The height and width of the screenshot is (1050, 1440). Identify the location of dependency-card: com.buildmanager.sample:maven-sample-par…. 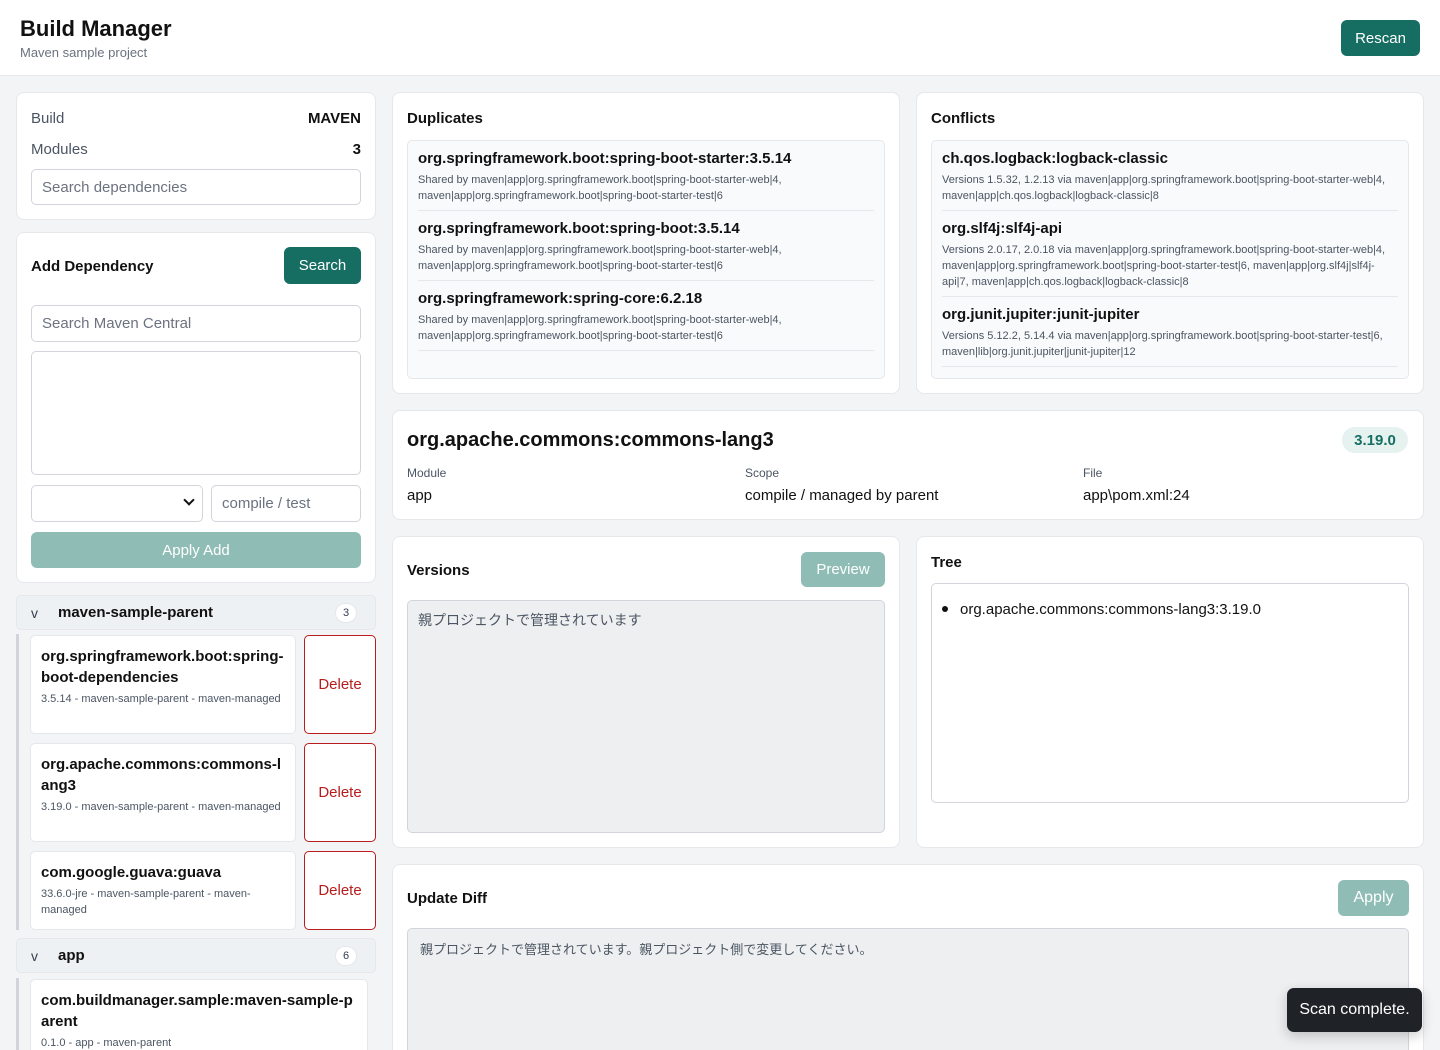
(199, 1014).